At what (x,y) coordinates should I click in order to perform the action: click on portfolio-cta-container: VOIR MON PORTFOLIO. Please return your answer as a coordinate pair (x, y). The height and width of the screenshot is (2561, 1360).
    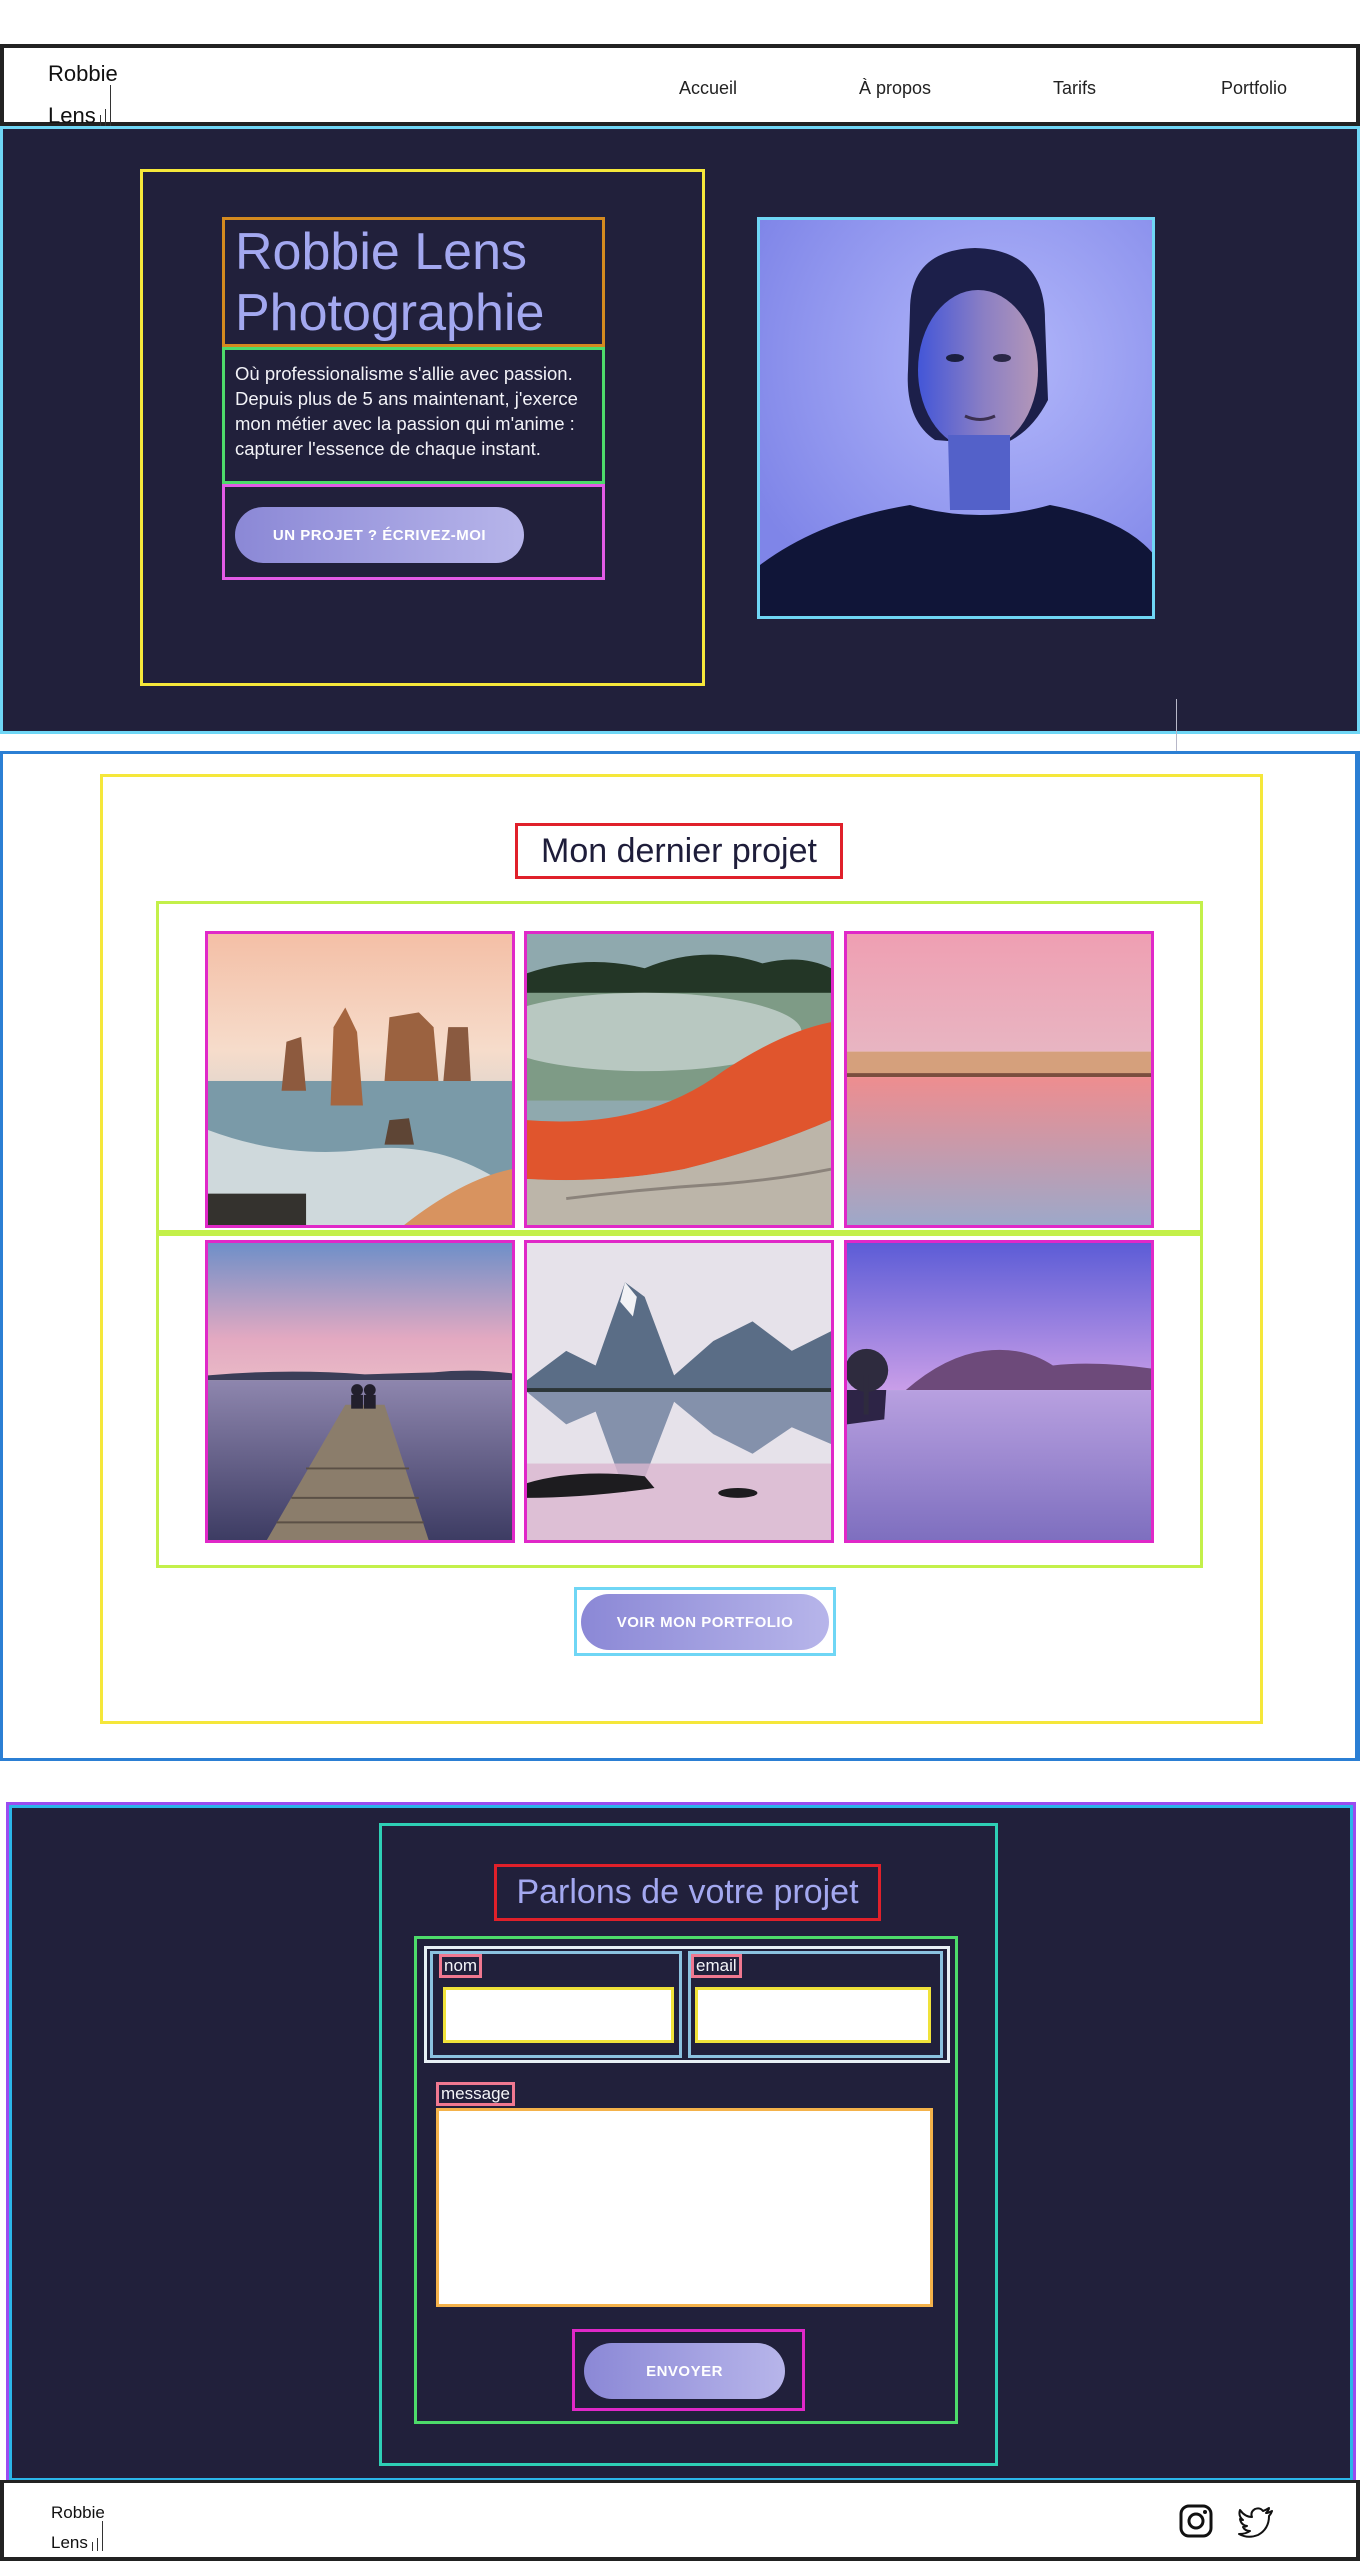
    Looking at the image, I should click on (705, 1621).